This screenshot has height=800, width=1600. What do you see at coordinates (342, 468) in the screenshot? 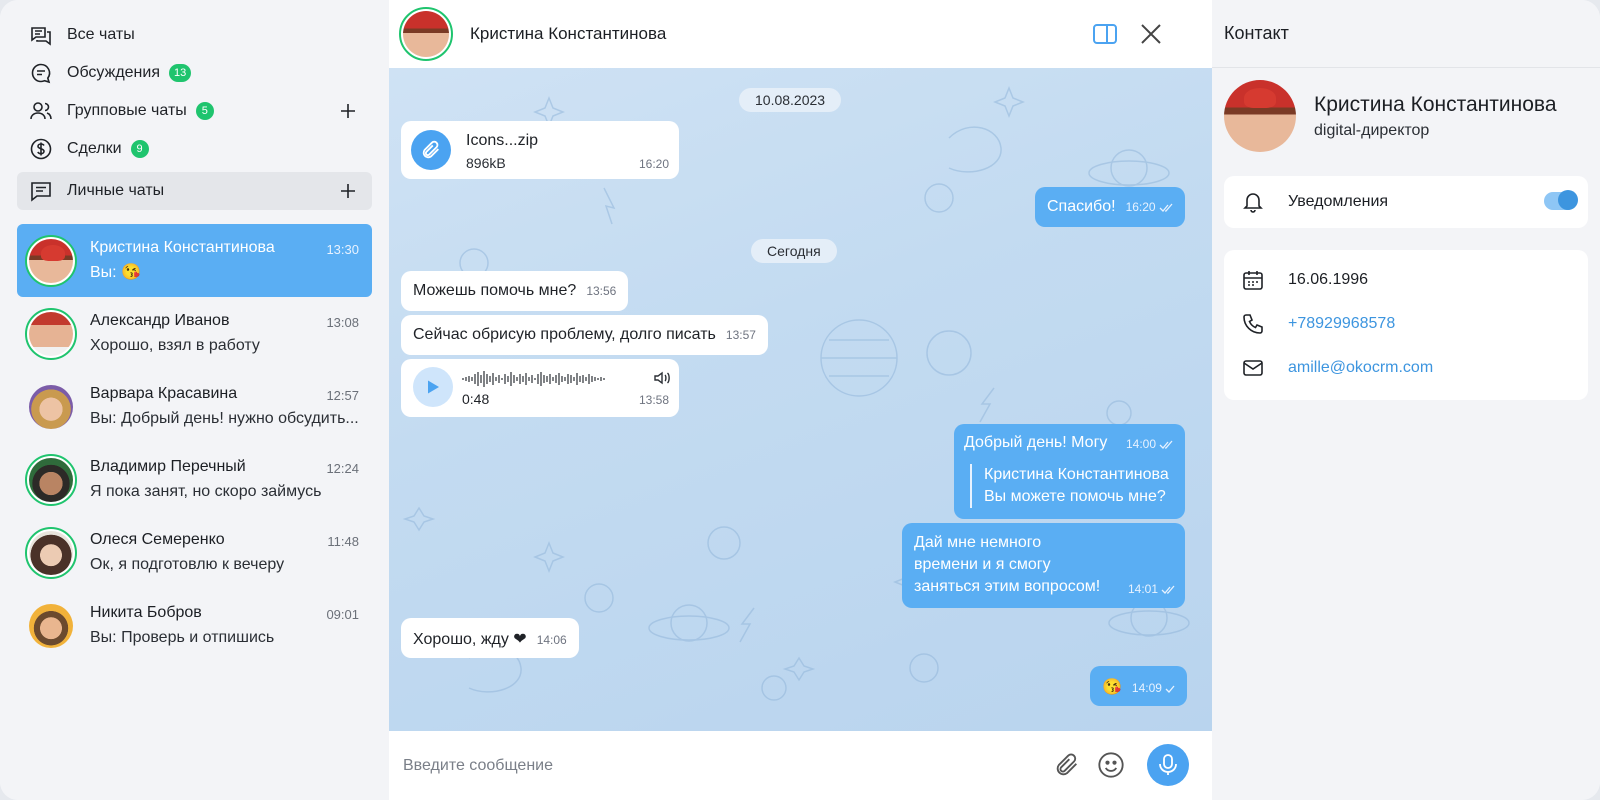
I see `chat-time: 12:24` at bounding box center [342, 468].